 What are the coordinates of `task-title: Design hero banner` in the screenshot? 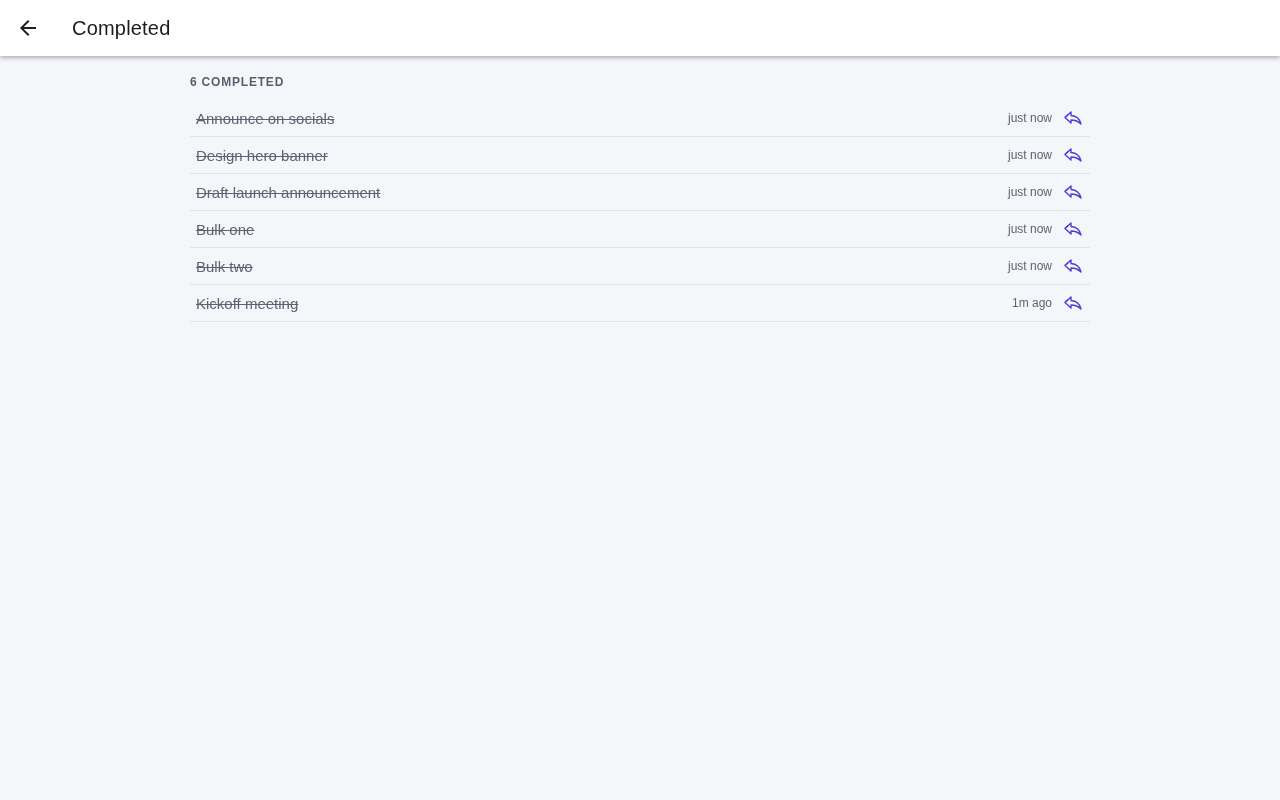 It's located at (262, 155).